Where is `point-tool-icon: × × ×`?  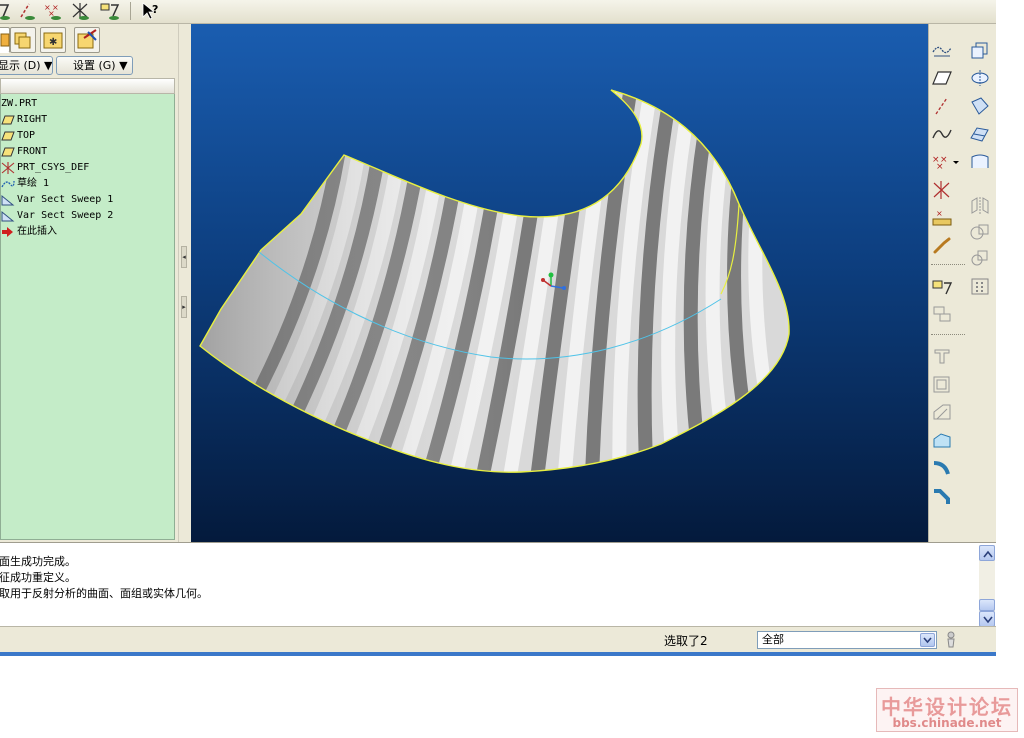
point-tool-icon: × × × is located at coordinates (942, 162).